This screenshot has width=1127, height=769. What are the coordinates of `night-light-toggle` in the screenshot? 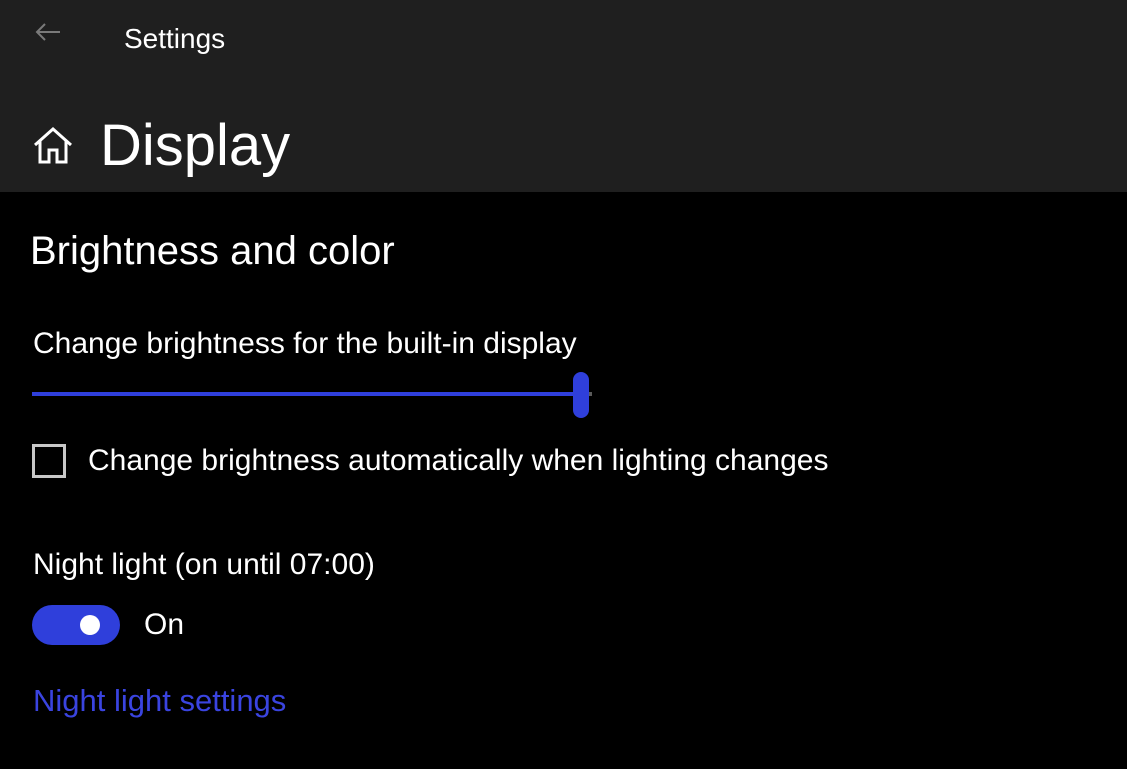 It's located at (76, 625).